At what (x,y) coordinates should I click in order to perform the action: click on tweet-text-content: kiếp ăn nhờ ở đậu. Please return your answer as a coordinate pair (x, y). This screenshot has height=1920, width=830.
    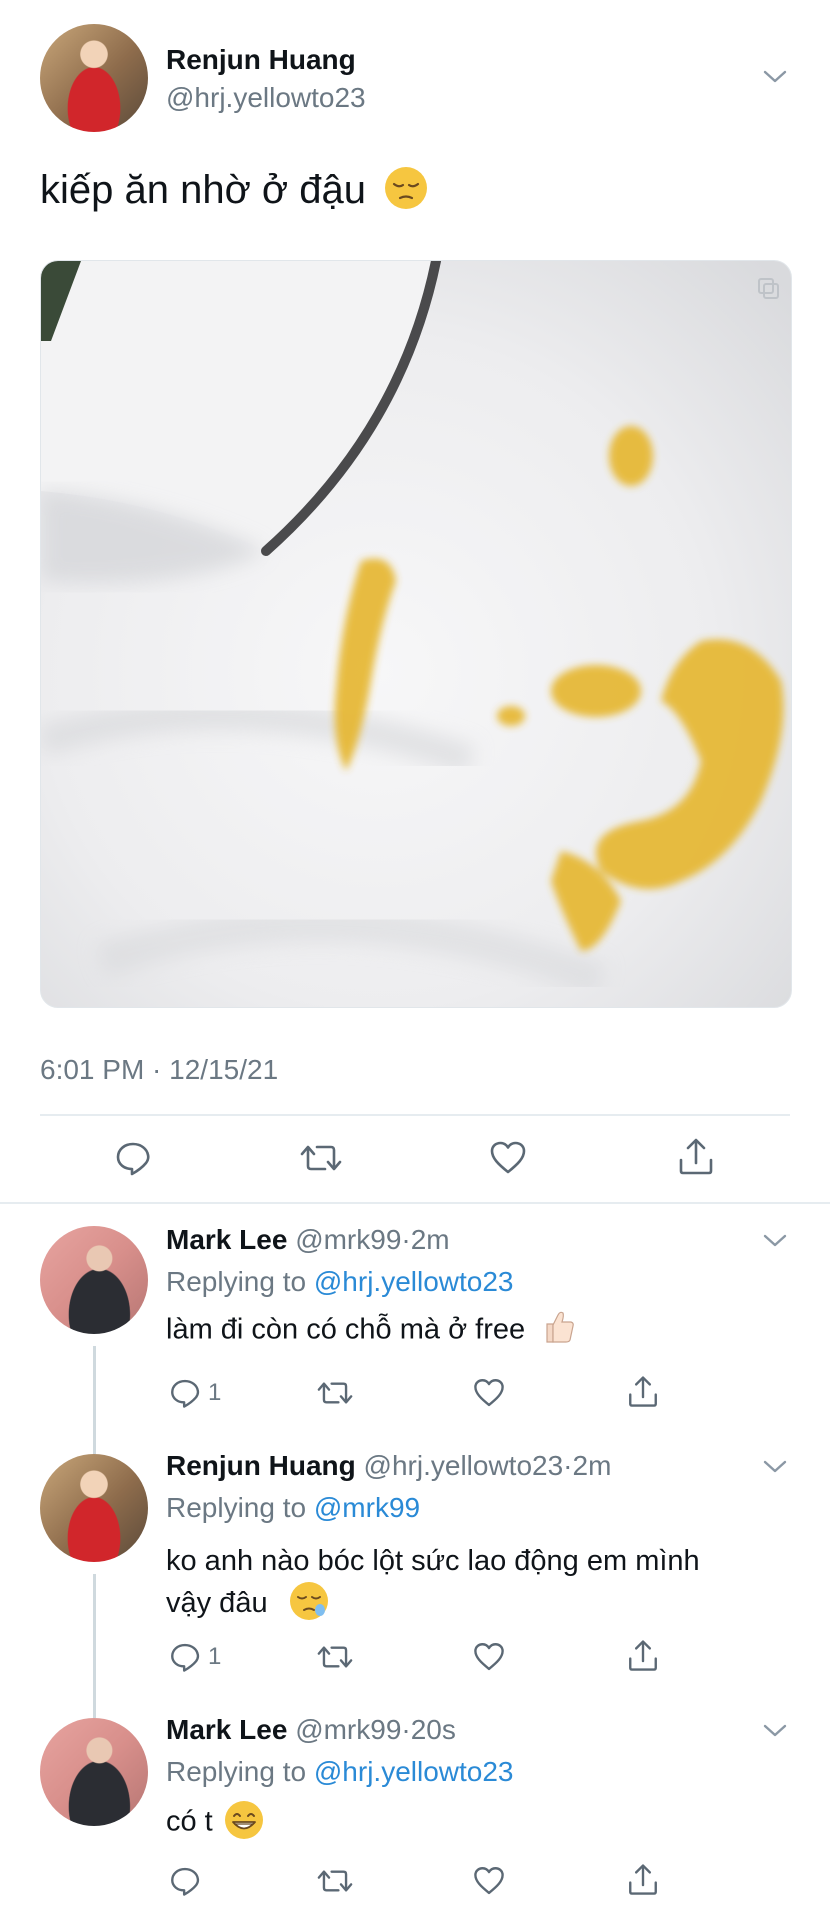
    Looking at the image, I should click on (203, 190).